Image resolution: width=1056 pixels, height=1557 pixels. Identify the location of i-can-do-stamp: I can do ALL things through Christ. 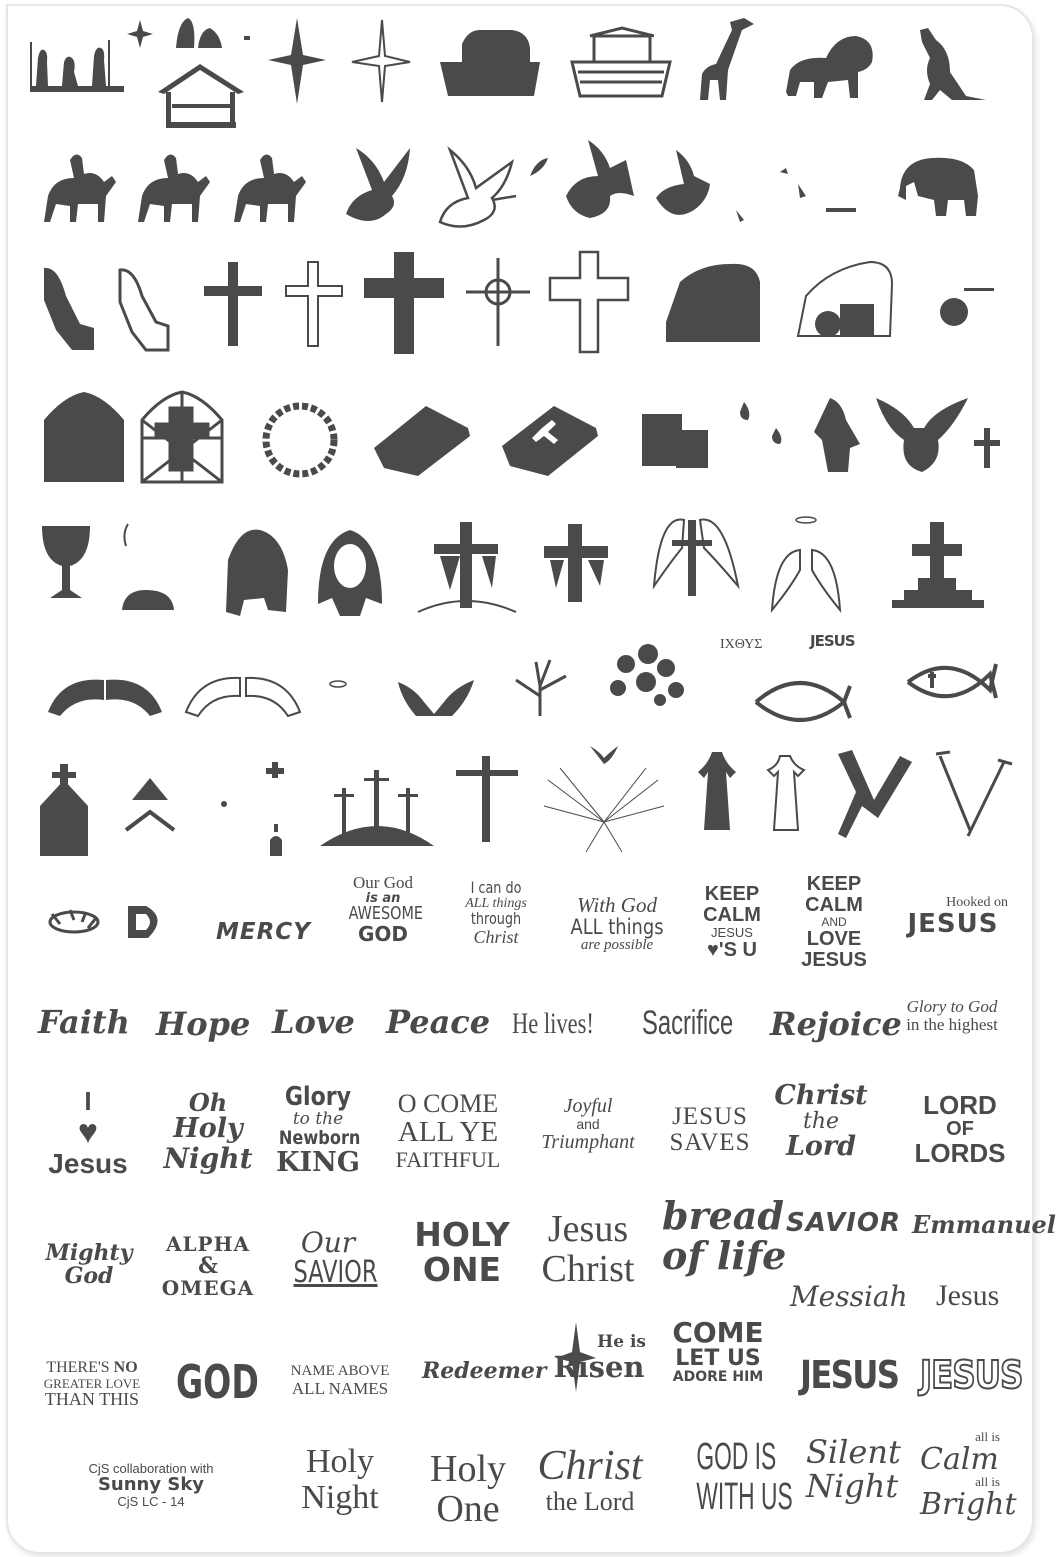
(496, 913).